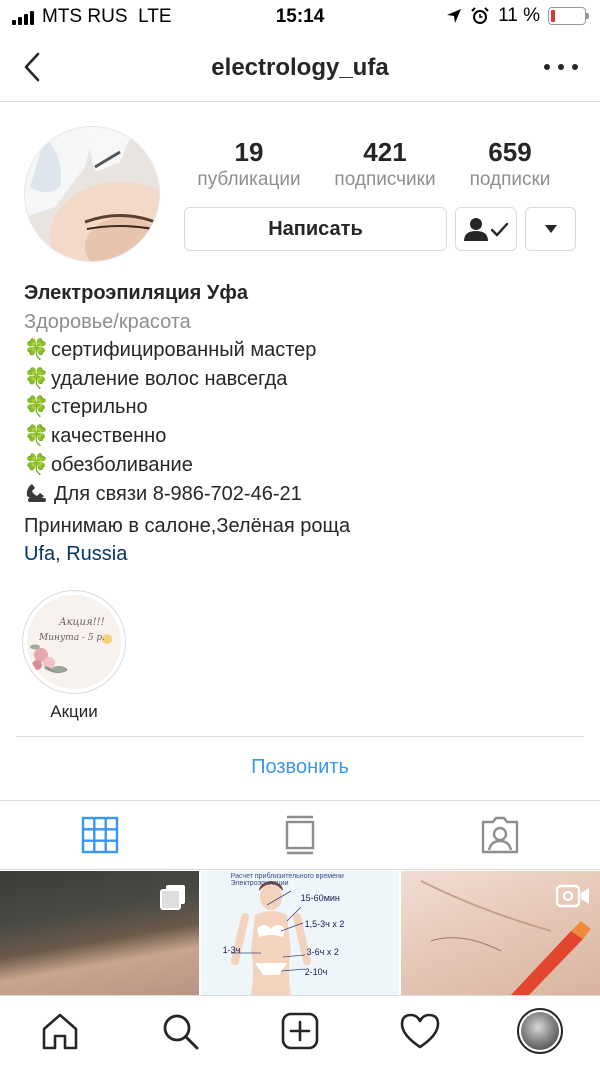 This screenshot has height=1066, width=600. I want to click on highlight-label: Акции, so click(74, 711).